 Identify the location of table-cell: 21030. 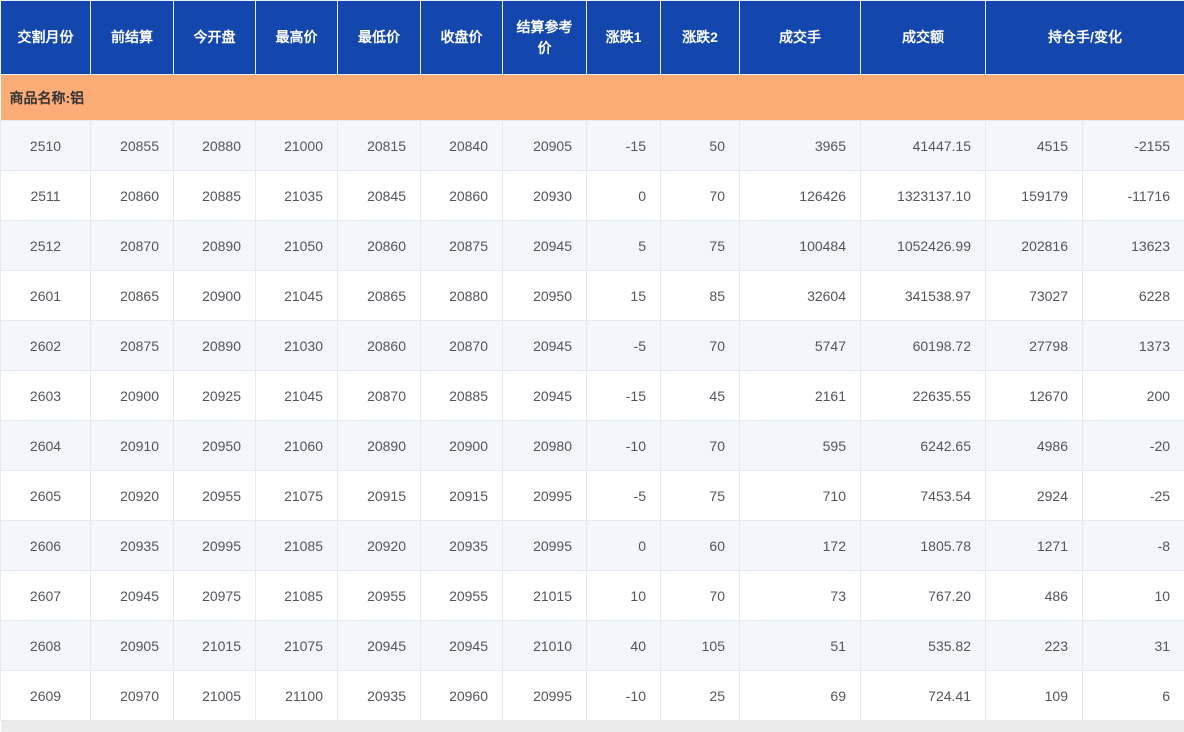
(296, 345).